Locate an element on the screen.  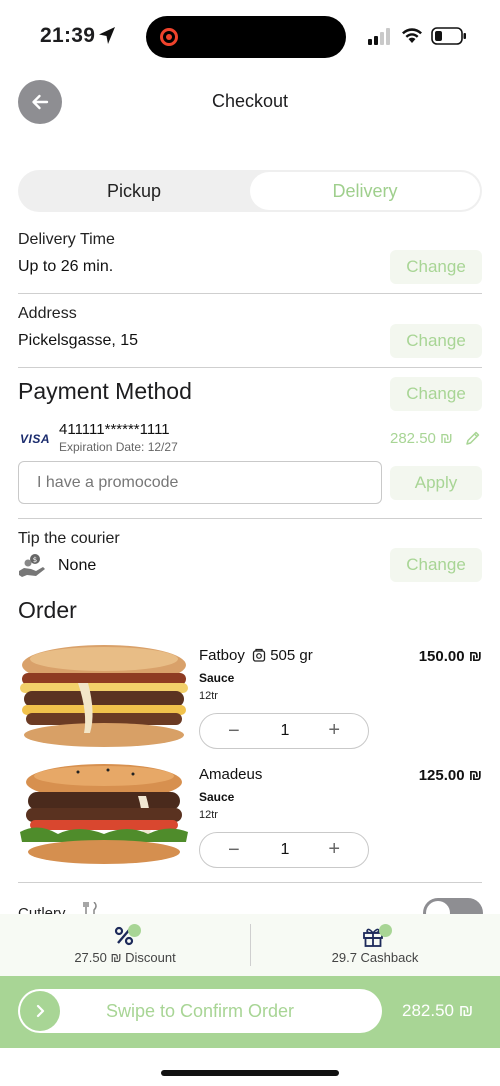
benefits-bar: 27.50 ₪ Discount 29.7 Cashback is located at coordinates (250, 945).